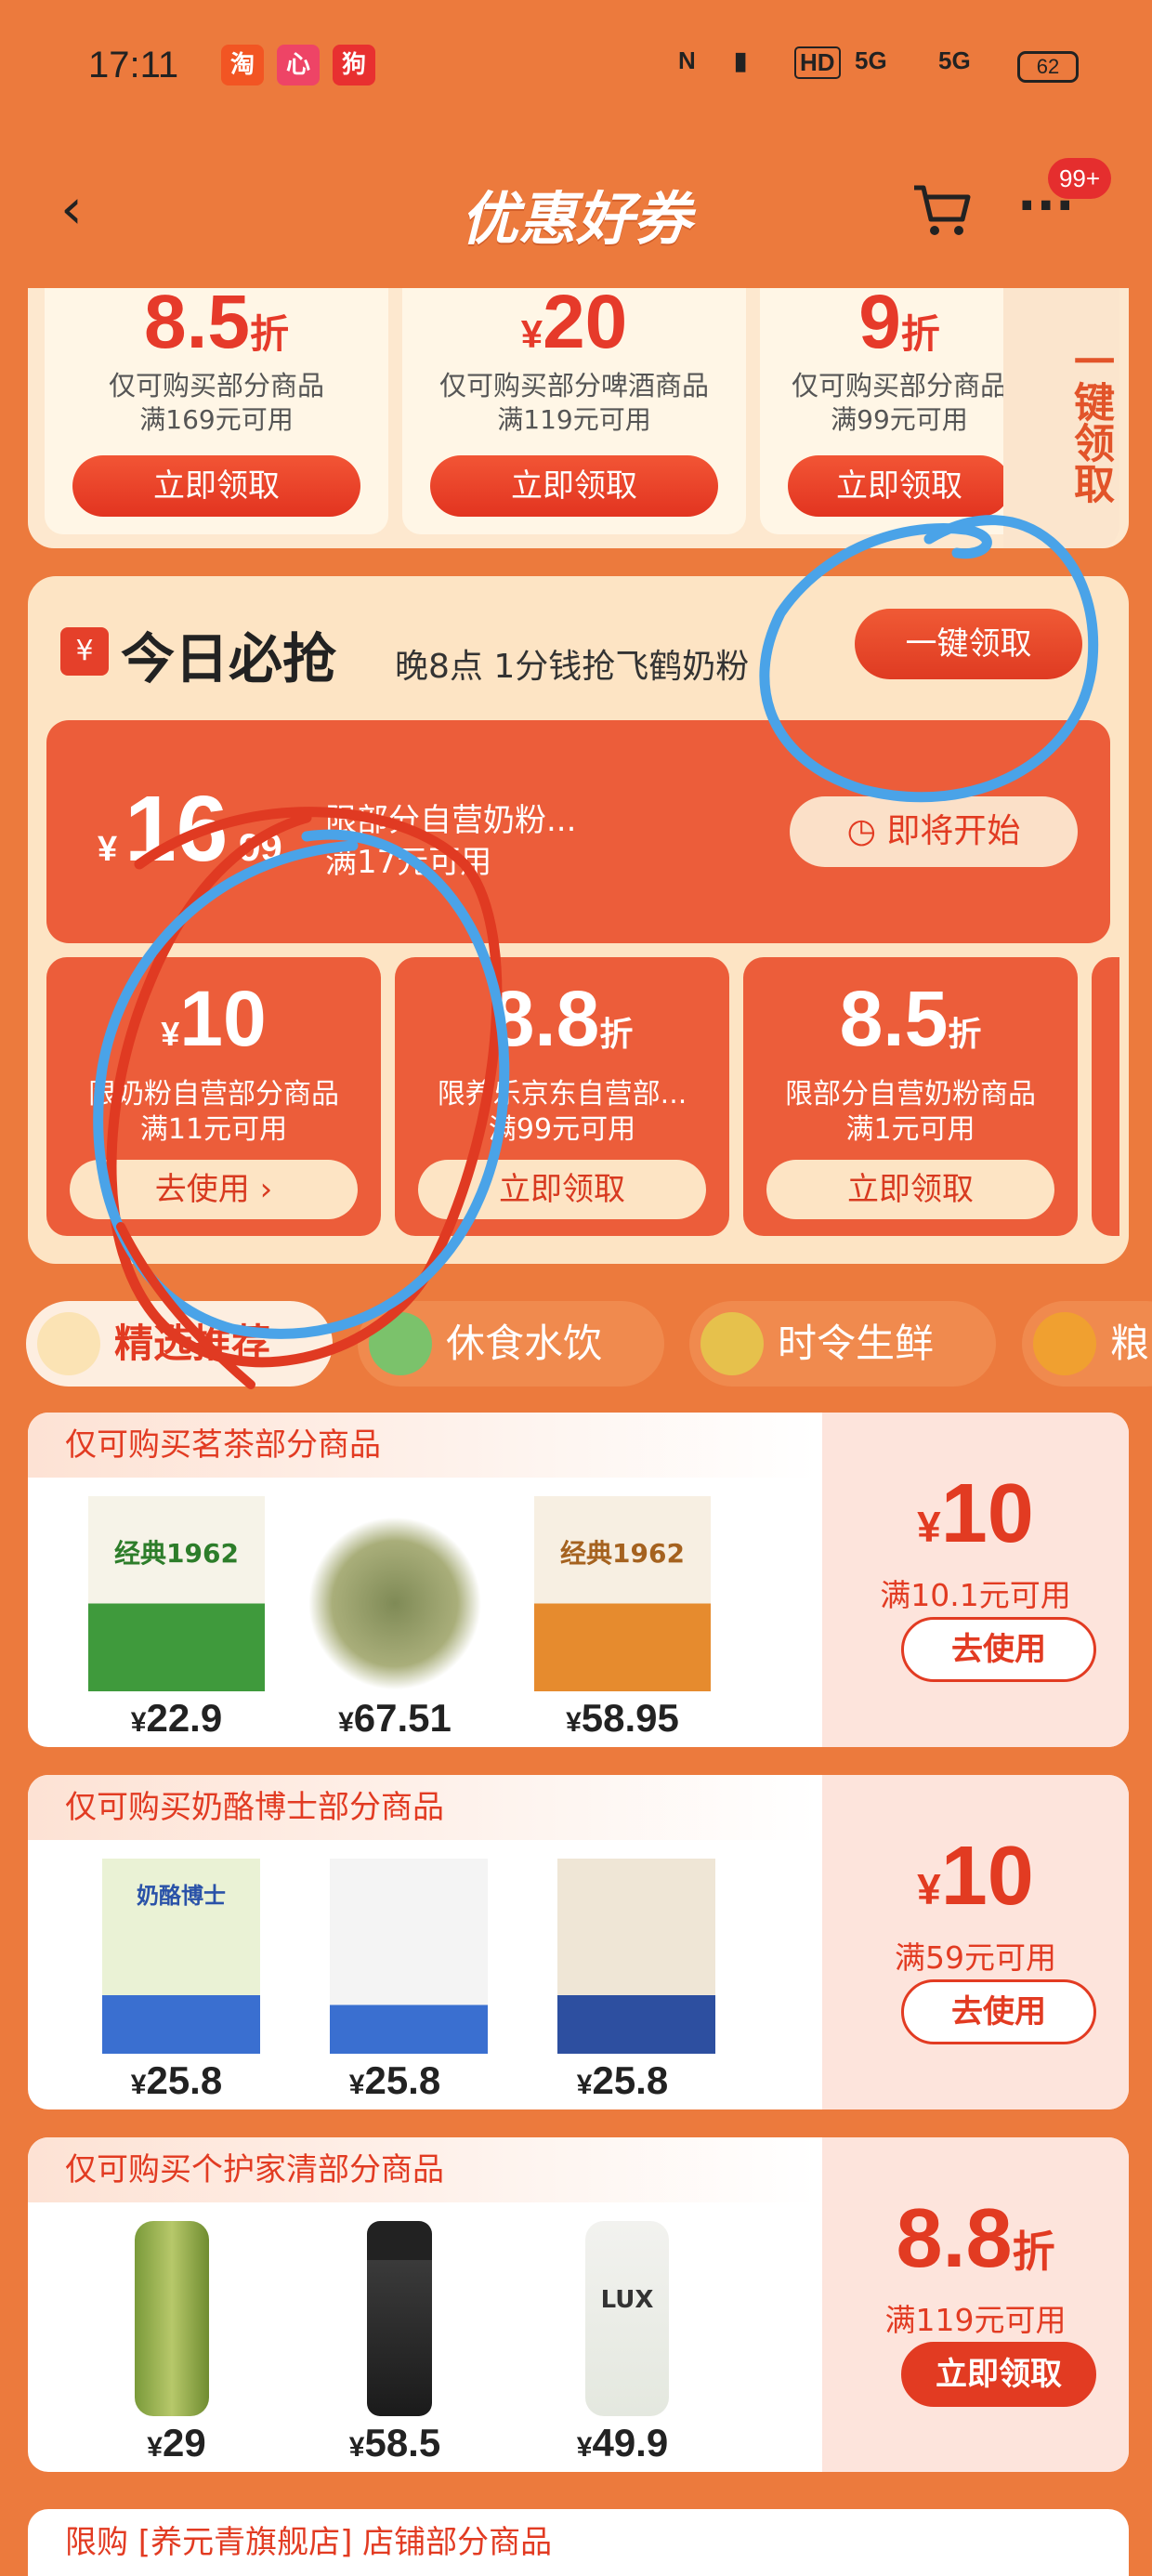  What do you see at coordinates (266, 1189) in the screenshot?
I see `chevron-right-icon: ›` at bounding box center [266, 1189].